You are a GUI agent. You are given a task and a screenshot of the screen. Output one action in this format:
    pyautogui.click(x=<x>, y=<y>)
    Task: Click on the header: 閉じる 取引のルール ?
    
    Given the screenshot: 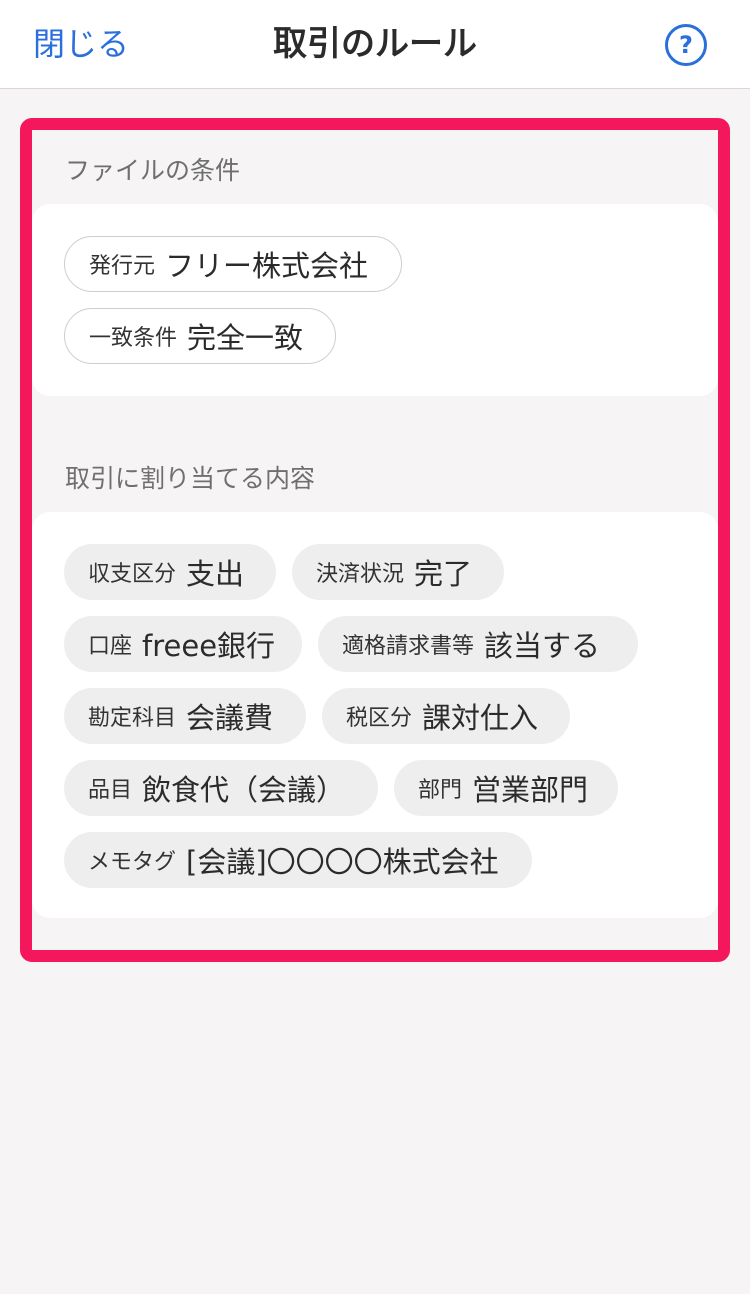 What is the action you would take?
    pyautogui.click(x=375, y=44)
    